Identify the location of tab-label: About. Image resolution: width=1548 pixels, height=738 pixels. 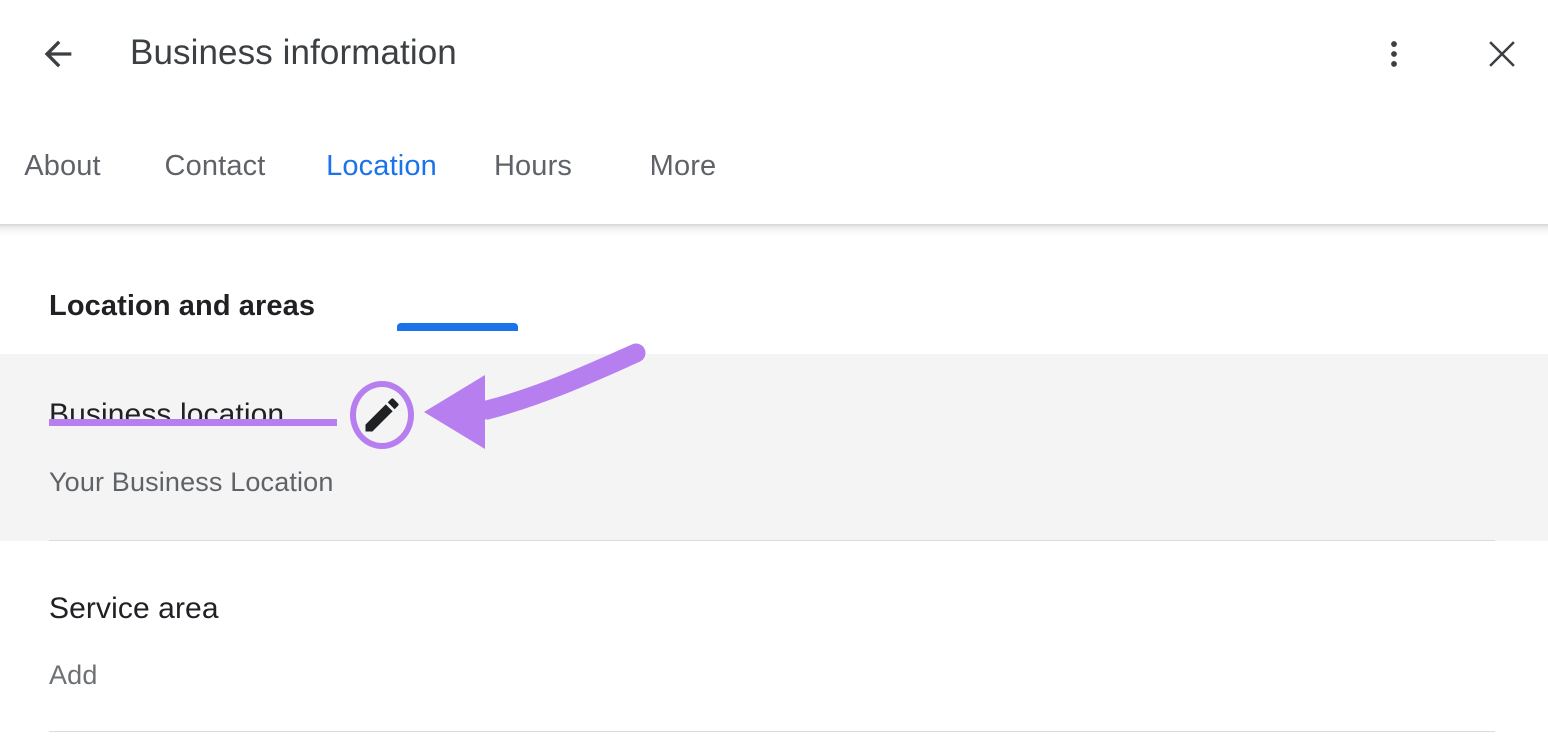
(62, 165).